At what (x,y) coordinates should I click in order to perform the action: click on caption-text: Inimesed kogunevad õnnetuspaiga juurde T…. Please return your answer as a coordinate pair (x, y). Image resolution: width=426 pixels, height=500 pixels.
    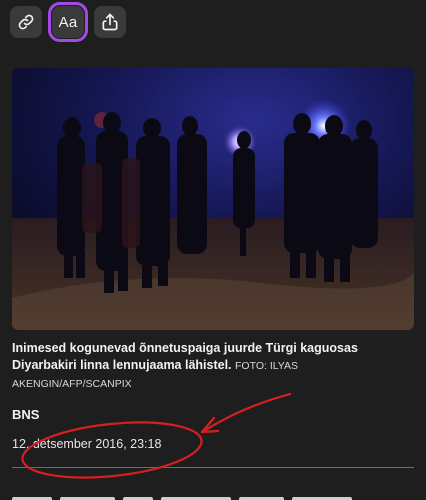
    Looking at the image, I should click on (185, 356).